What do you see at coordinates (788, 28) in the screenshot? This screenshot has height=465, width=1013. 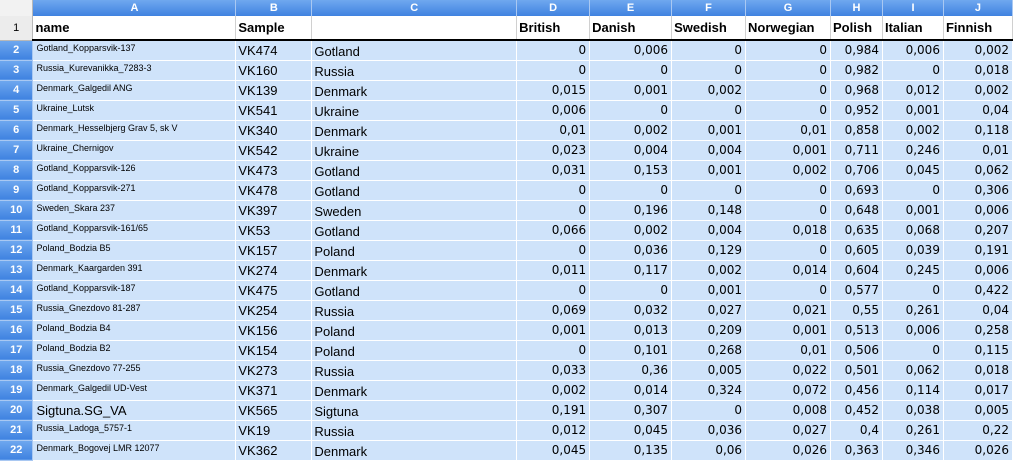 I see `header-cell-norwegian: Norwegian` at bounding box center [788, 28].